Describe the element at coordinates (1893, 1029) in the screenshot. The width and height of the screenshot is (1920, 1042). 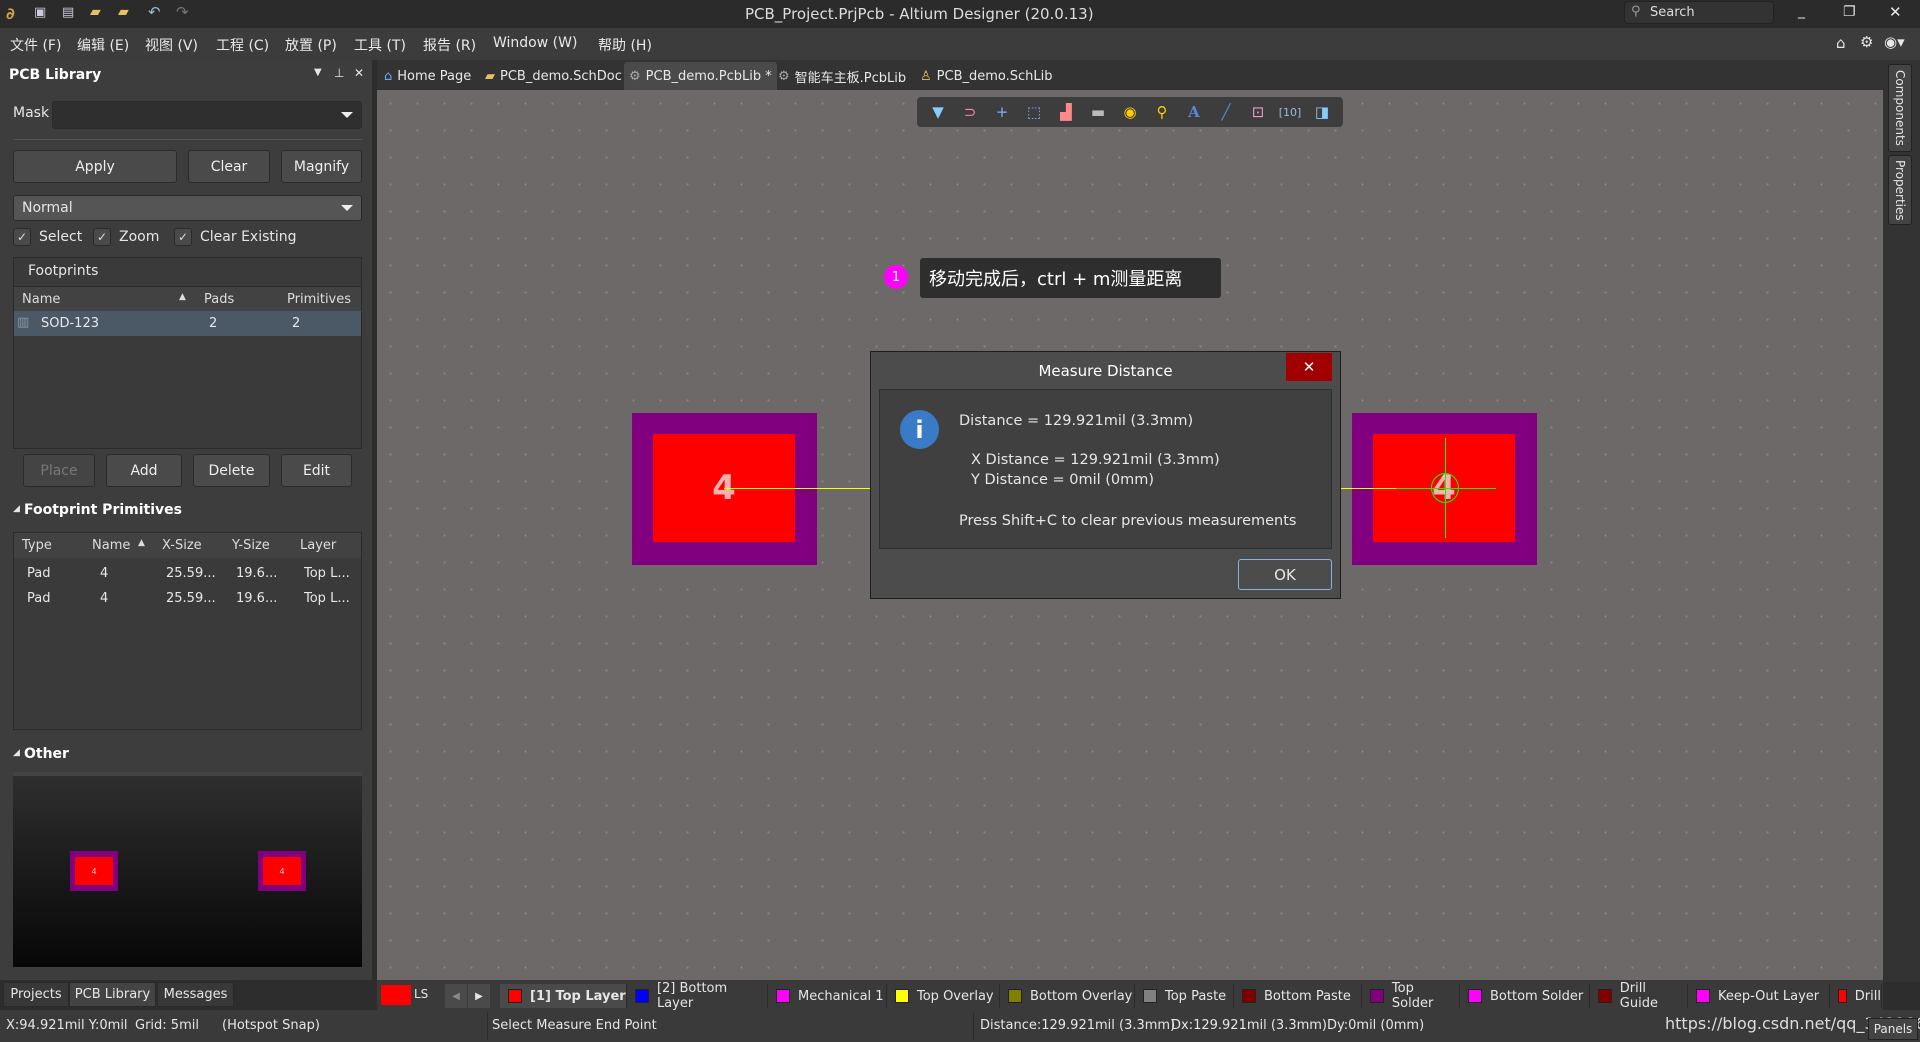
I see `panels-button: Panels` at that location.